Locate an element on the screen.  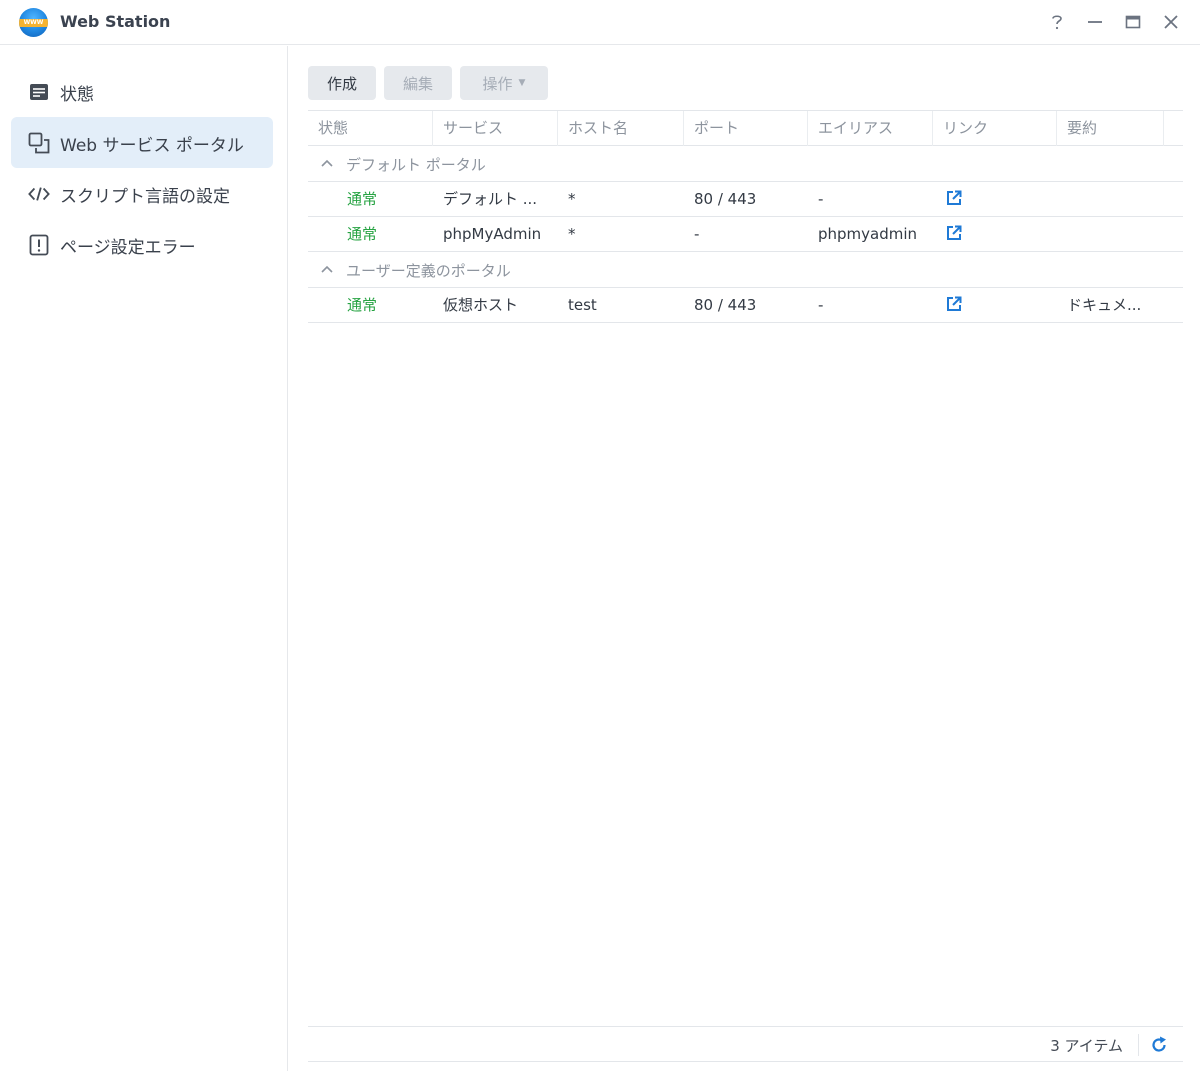
column-header-alias: エイリアス is located at coordinates (870, 128).